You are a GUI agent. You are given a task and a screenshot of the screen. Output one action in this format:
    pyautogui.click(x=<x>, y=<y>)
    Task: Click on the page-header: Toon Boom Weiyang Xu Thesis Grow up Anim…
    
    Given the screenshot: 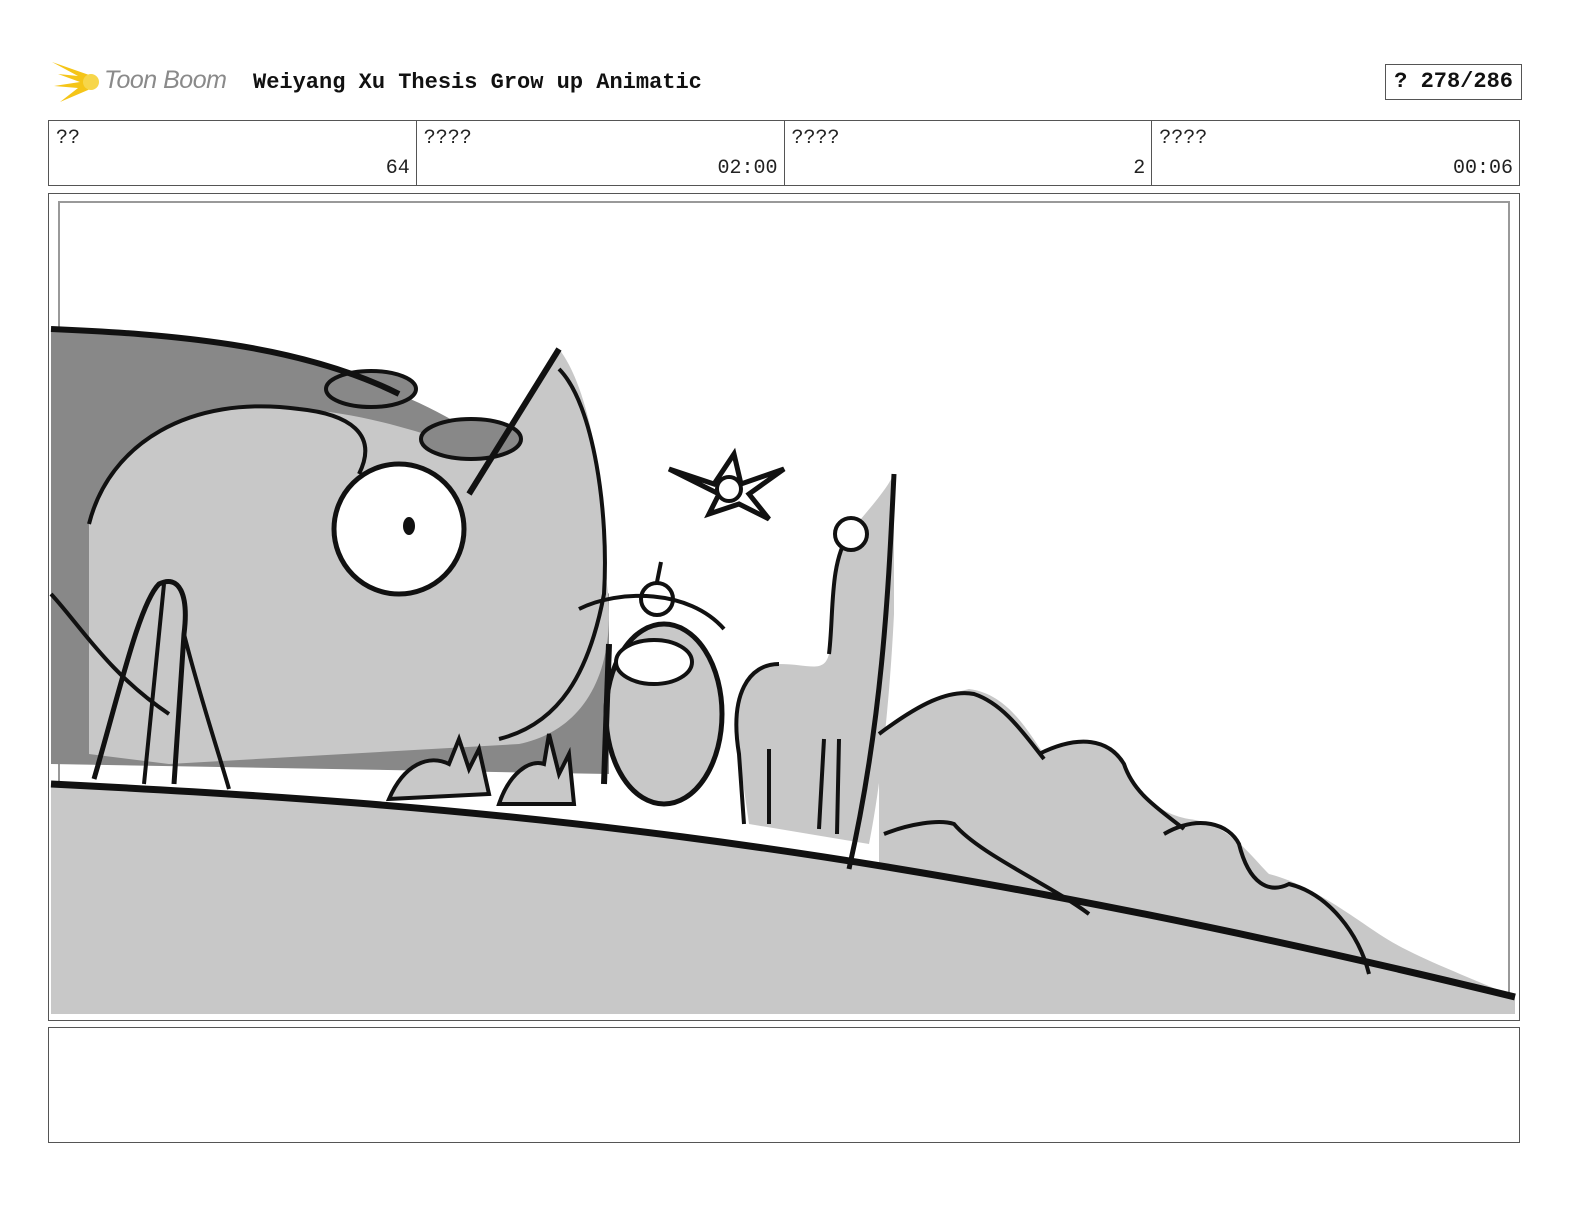 What is the action you would take?
    pyautogui.click(x=785, y=82)
    